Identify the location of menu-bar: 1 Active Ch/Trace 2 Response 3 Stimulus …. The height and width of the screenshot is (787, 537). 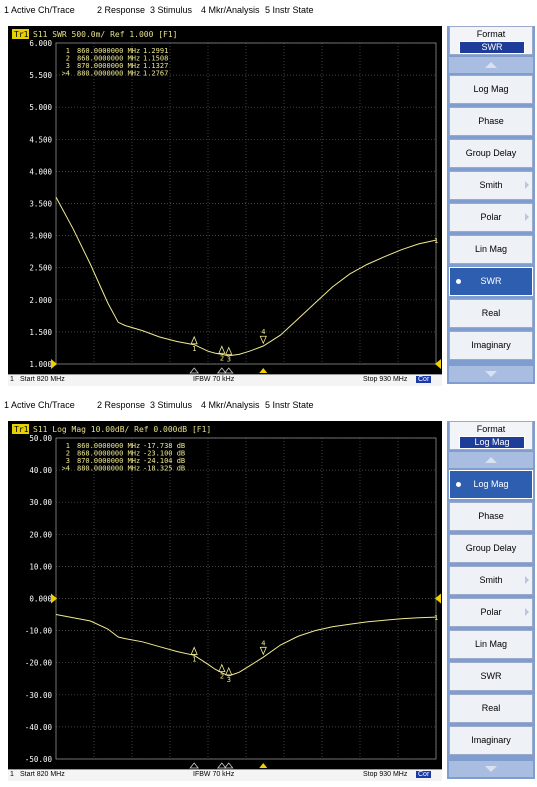
(268, 11).